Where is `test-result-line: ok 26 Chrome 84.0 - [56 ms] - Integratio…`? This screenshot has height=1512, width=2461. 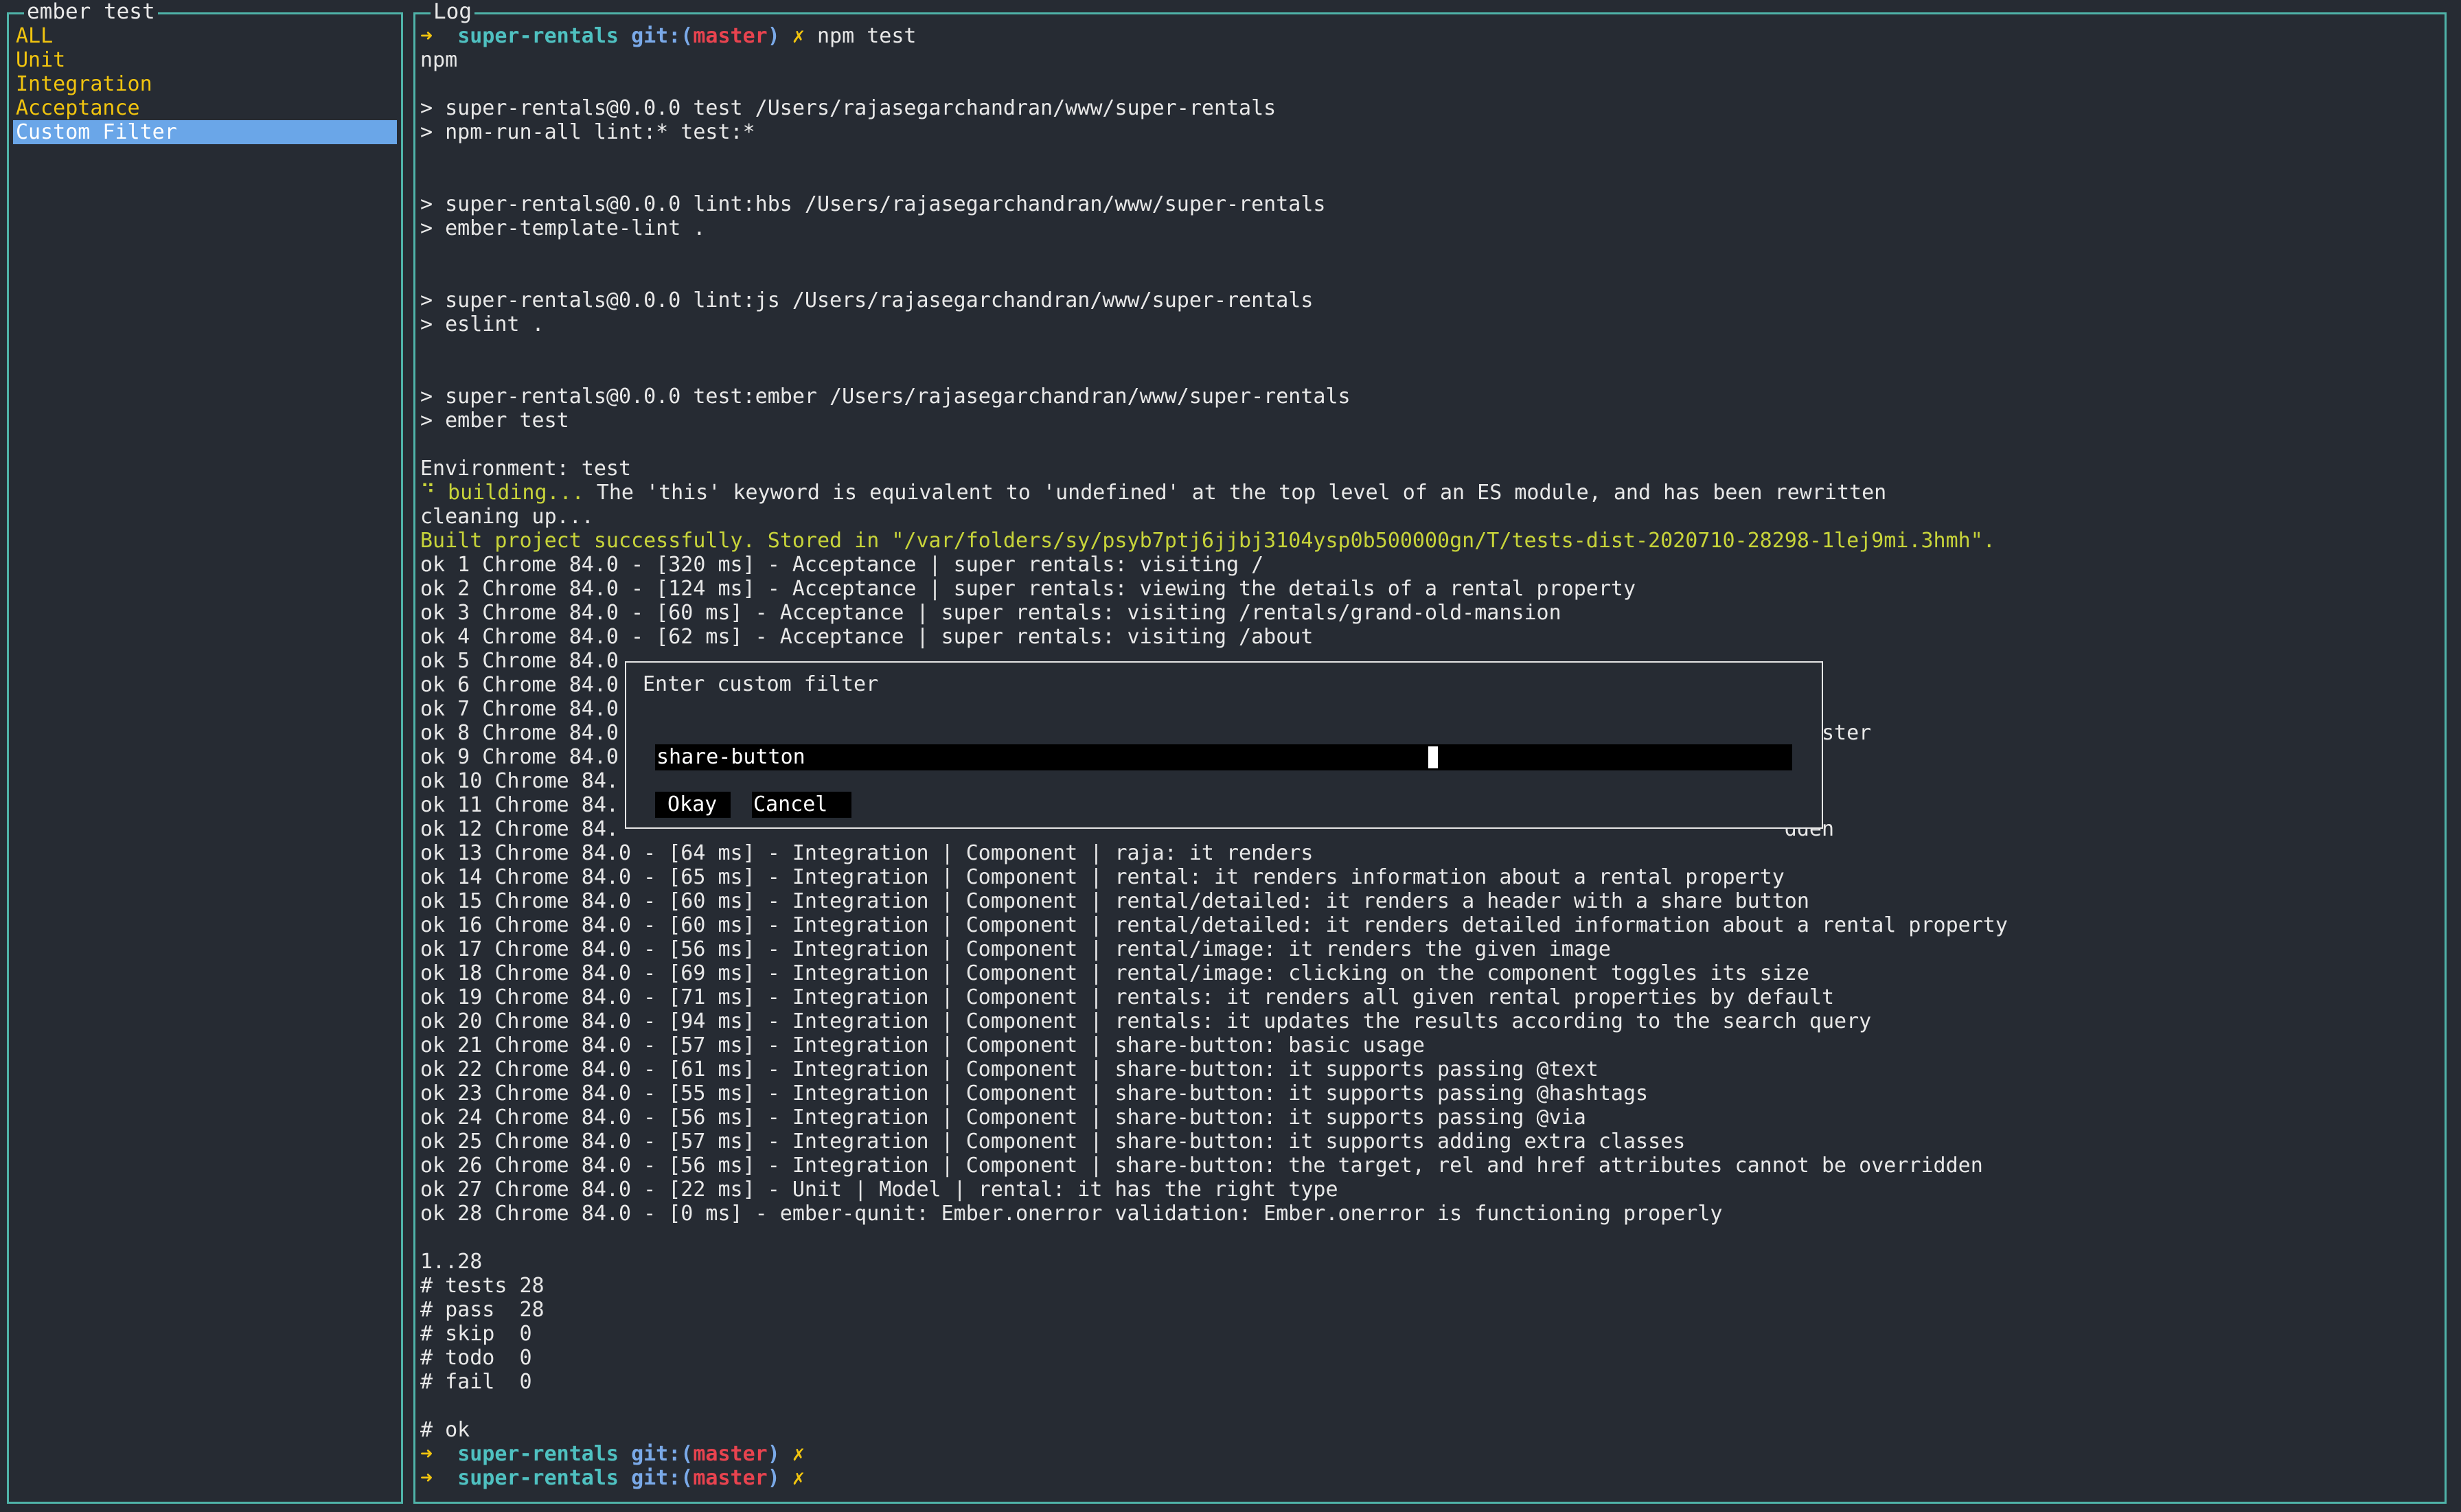 test-result-line: ok 26 Chrome 84.0 - [56 ms] - Integratio… is located at coordinates (1201, 1166).